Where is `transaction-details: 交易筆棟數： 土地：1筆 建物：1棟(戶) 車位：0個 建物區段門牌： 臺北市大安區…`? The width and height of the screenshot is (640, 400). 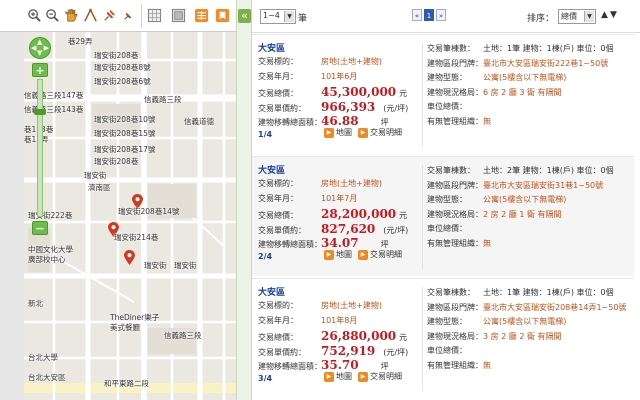
transaction-details: 交易筆棟數： 土地：1筆 建物：1棟(戶) 車位：0個 建物區段門牌： 臺北市大安區… is located at coordinates (529, 86).